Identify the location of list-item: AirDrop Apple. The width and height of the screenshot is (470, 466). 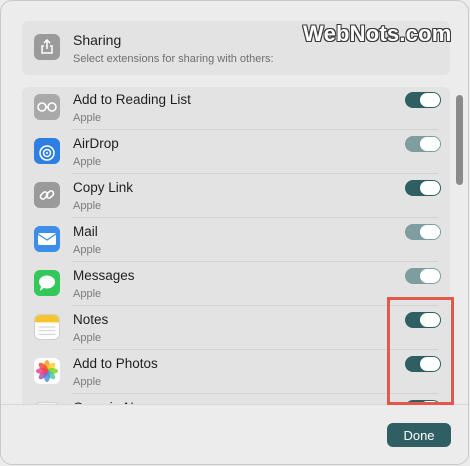
(236, 152).